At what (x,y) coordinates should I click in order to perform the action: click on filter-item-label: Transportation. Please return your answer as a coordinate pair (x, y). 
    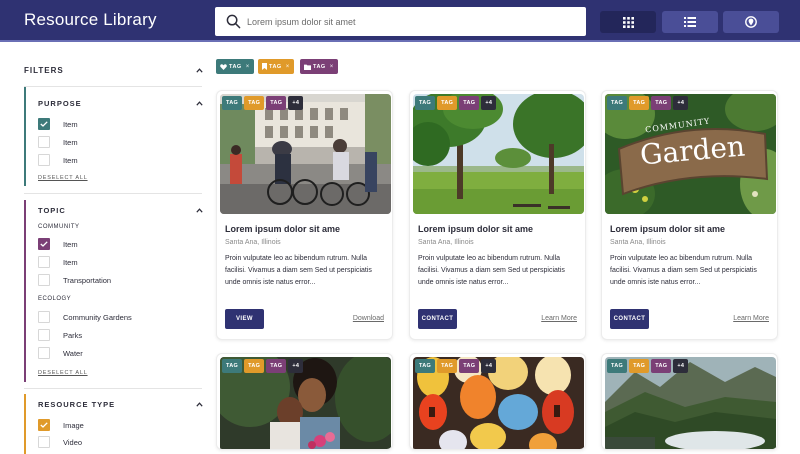
    Looking at the image, I should click on (87, 280).